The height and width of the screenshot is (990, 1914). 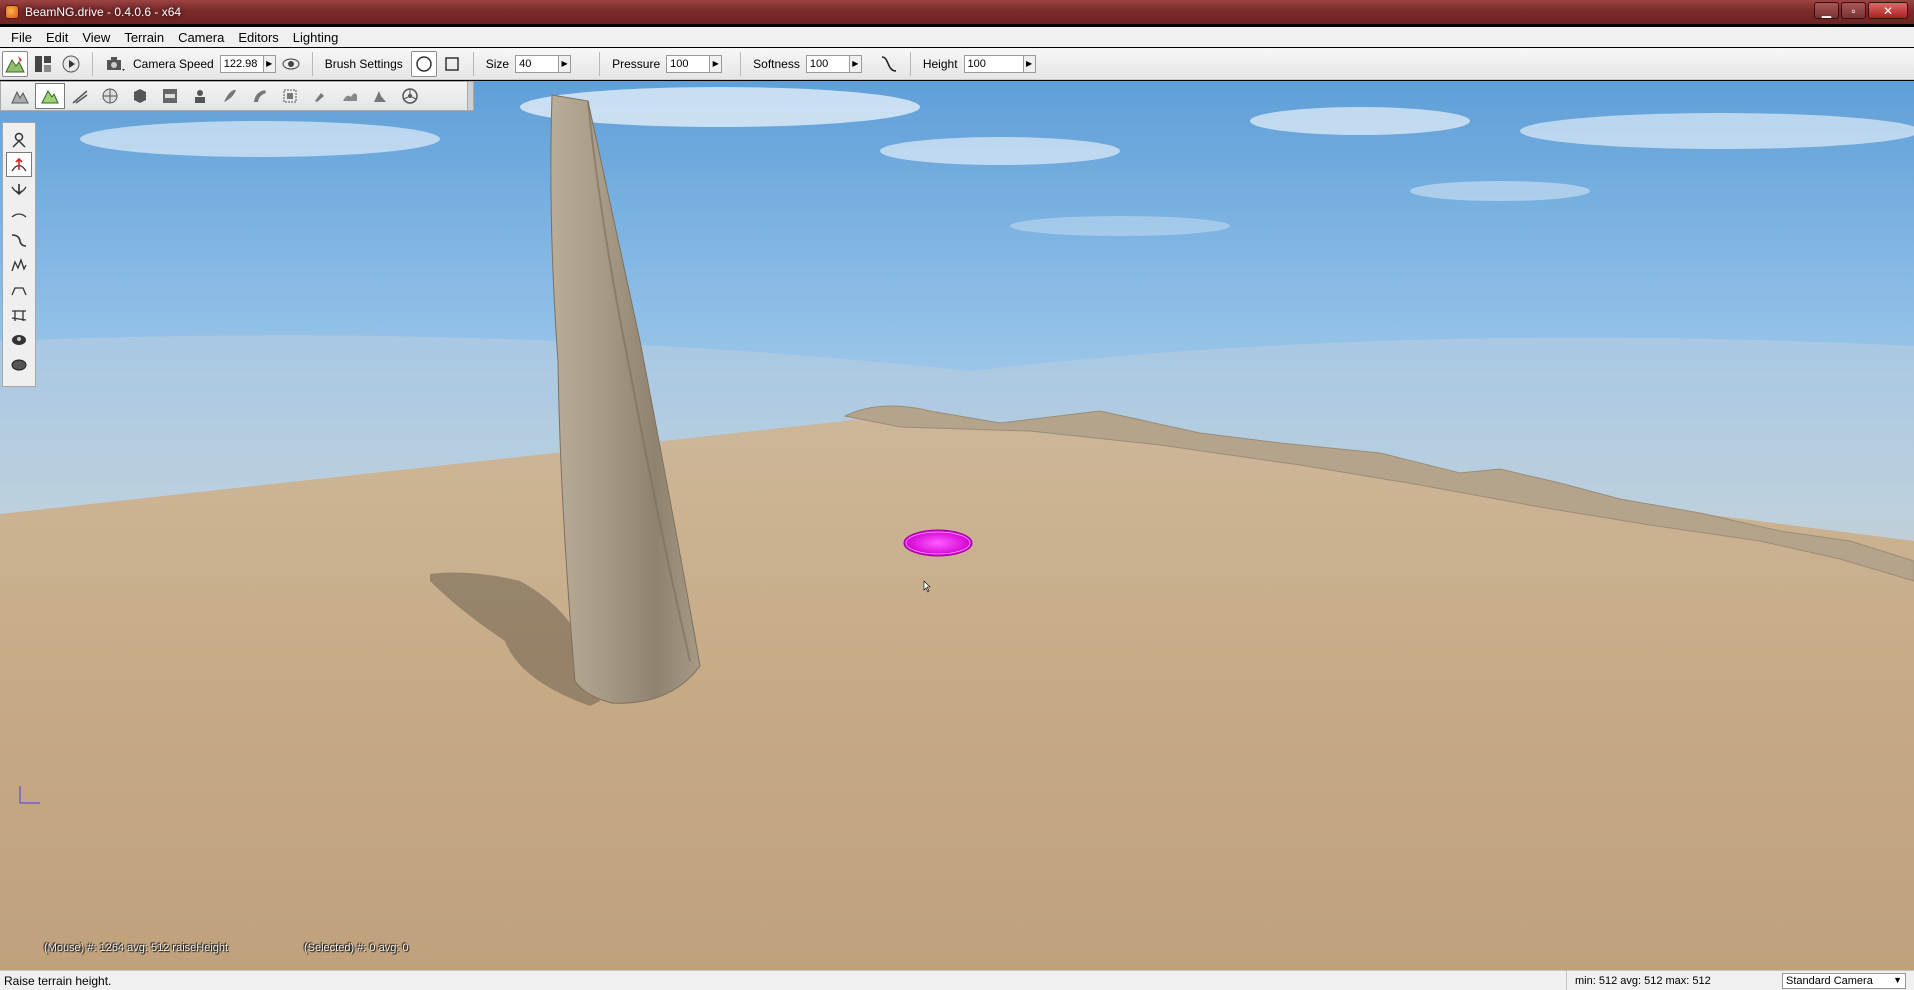 I want to click on terrain-mode-icon, so click(x=15, y=63).